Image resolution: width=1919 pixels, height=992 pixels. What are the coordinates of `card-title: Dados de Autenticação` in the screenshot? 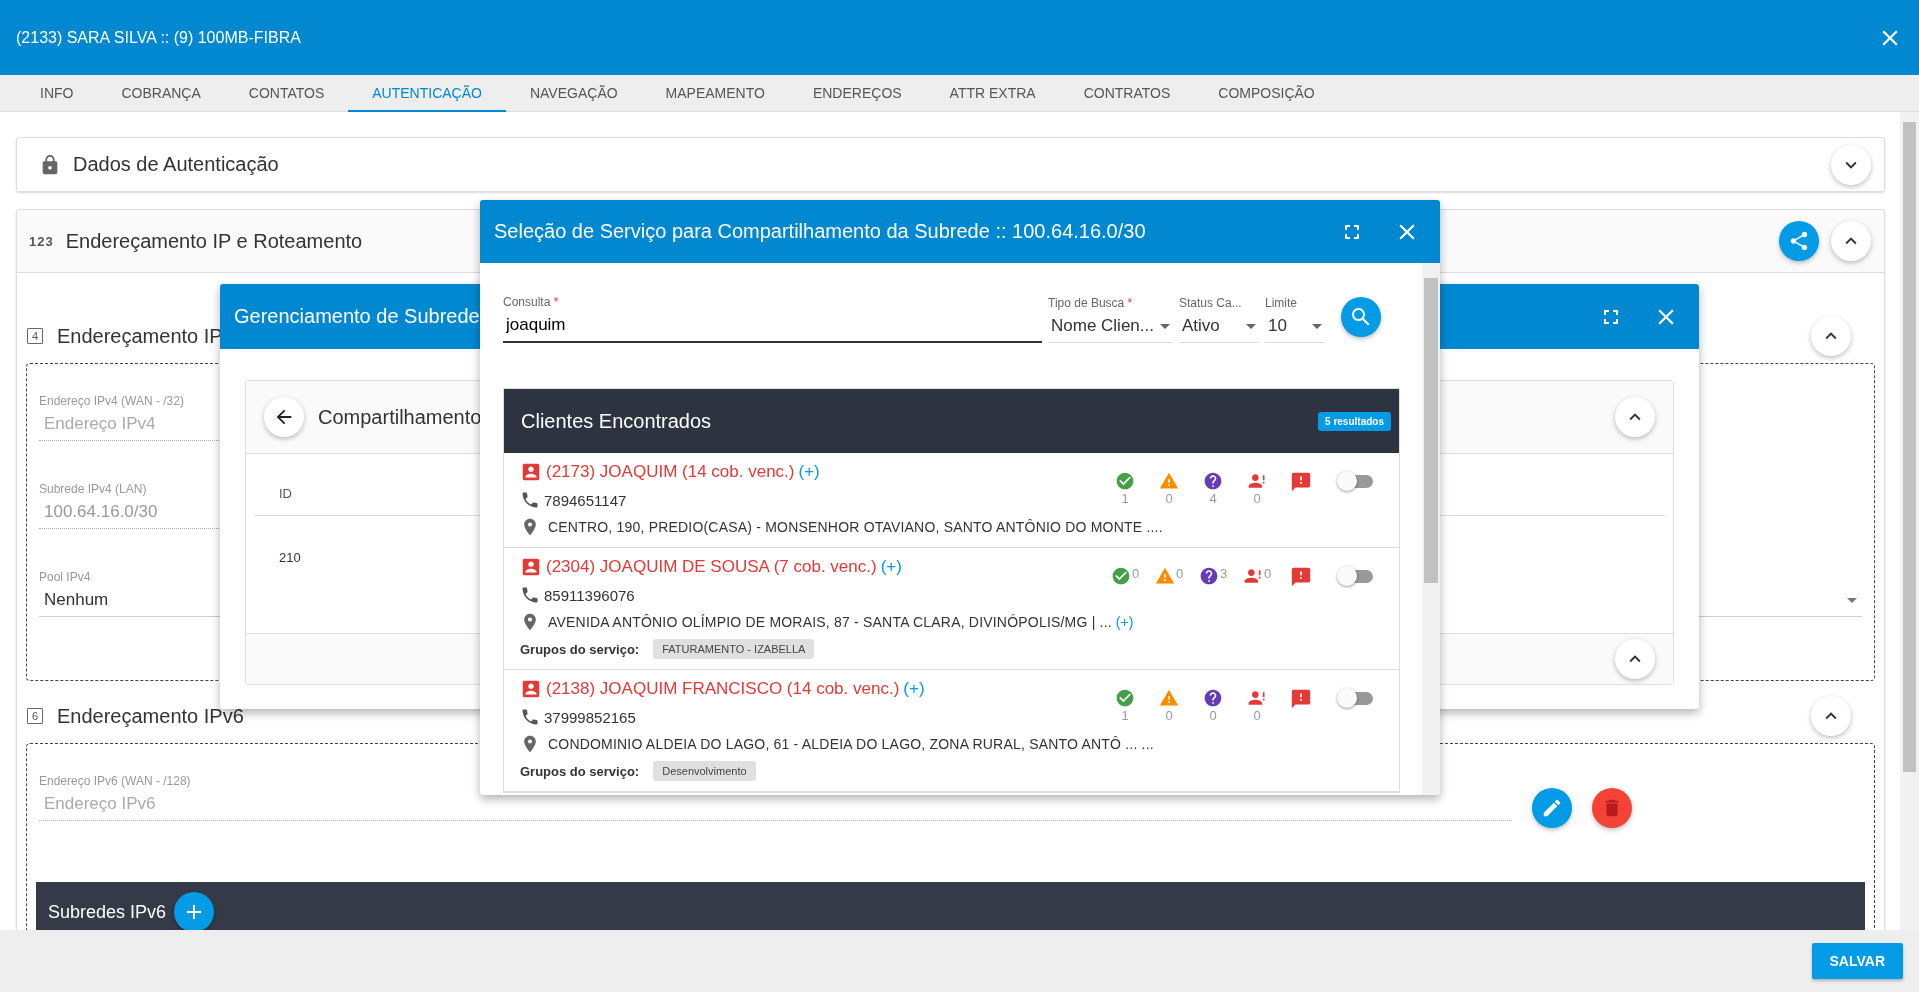 It's located at (176, 164).